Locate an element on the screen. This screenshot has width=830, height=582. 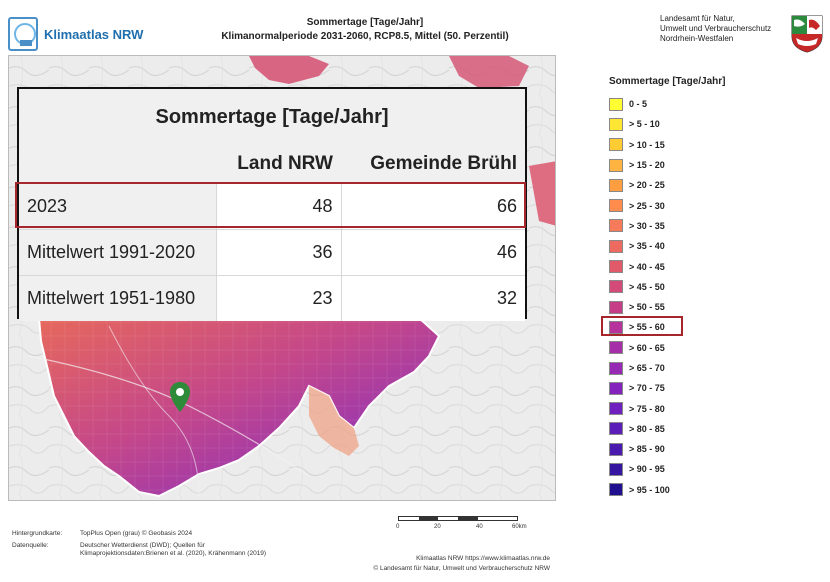
legend-label: > 45 - 50 is located at coordinates (647, 286).